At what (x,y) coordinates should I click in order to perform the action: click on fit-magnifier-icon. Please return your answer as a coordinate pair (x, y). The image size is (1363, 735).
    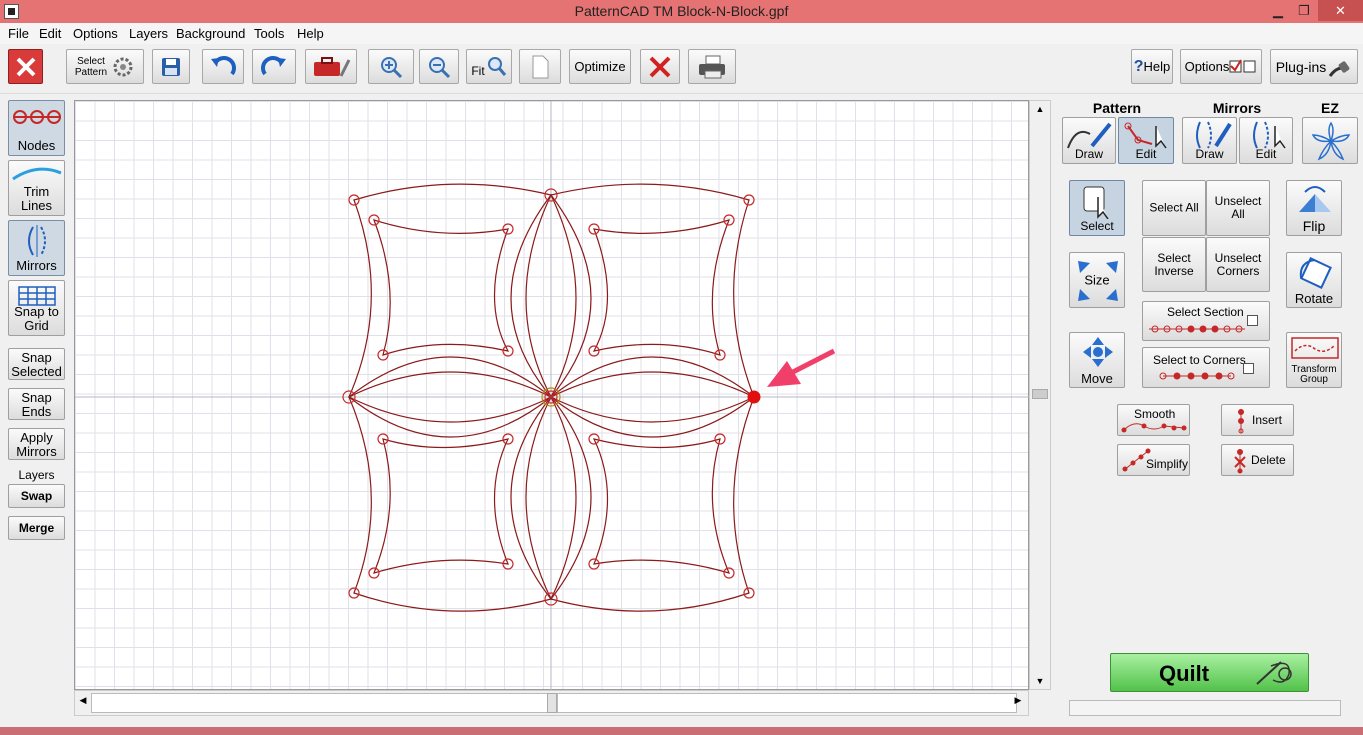
    Looking at the image, I should click on (496, 66).